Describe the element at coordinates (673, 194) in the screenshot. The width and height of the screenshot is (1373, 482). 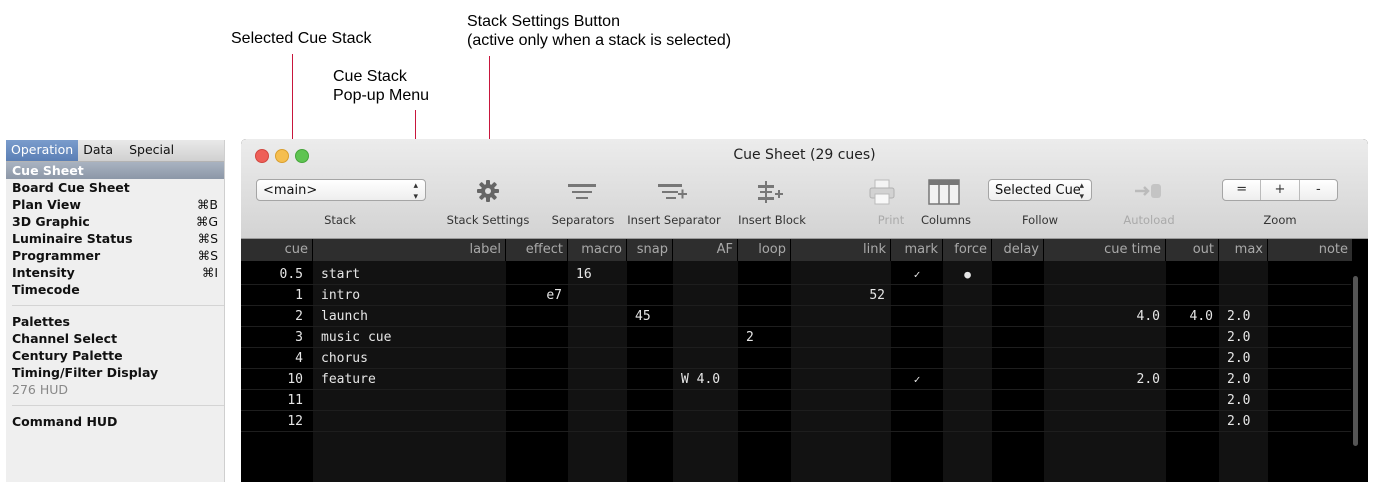
I see `insert-separator-icon` at that location.